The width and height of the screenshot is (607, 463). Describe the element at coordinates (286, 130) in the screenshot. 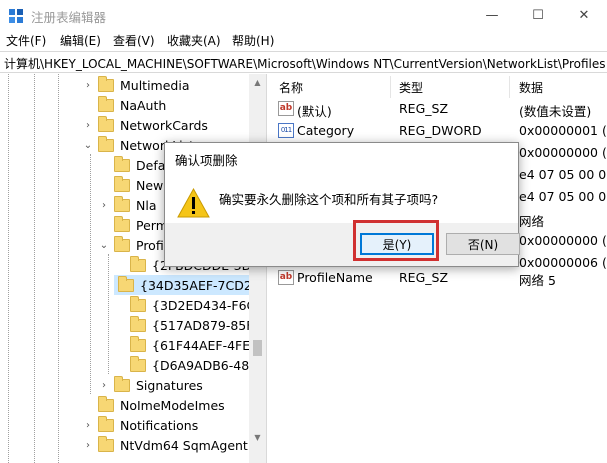

I see `binary-value-icon: 011` at that location.